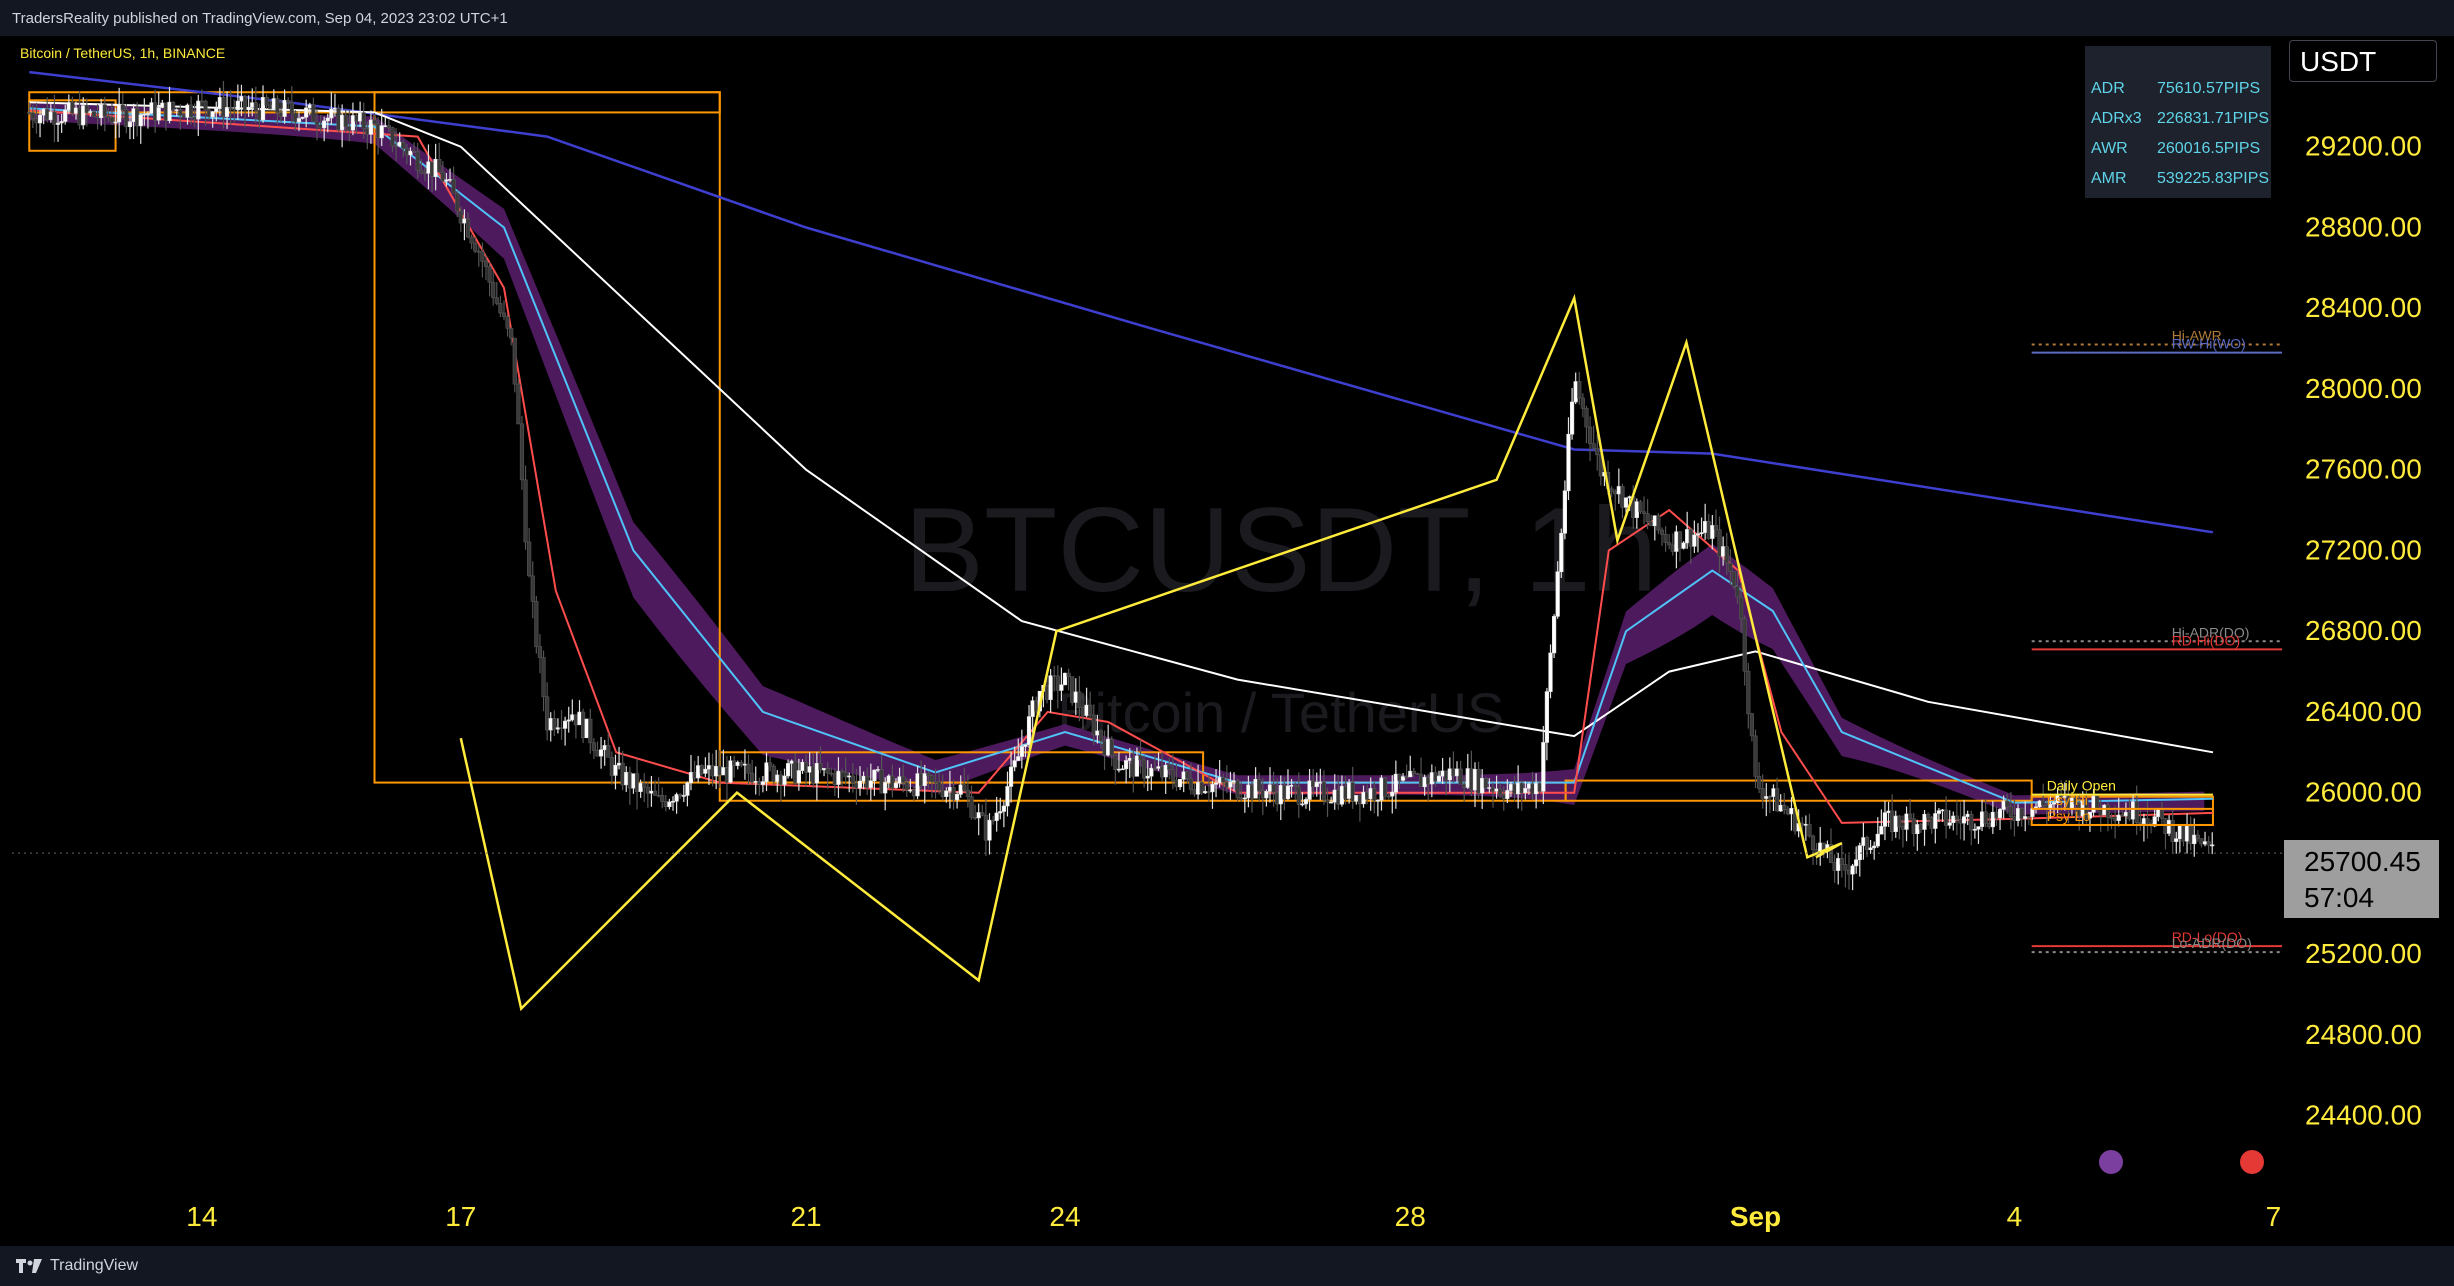  I want to click on adr-row: ADR 75610.57PIPS, so click(2179, 90).